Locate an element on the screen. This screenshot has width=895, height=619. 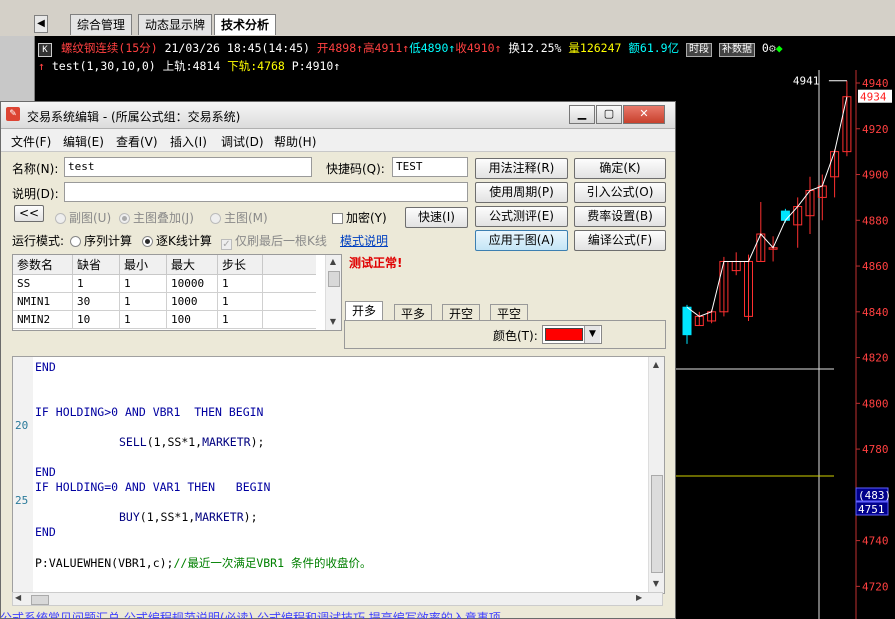
editor-hscrollbar: ◀ ▶ is located at coordinates (337, 599).